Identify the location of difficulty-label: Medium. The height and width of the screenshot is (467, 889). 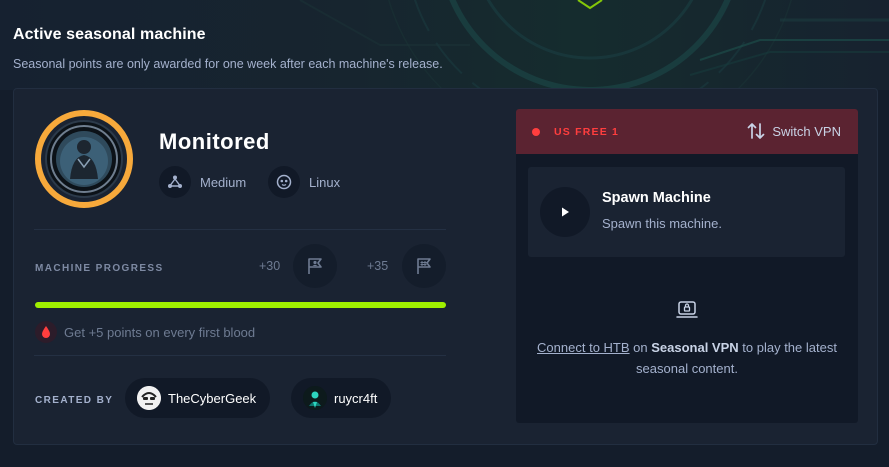
(223, 182).